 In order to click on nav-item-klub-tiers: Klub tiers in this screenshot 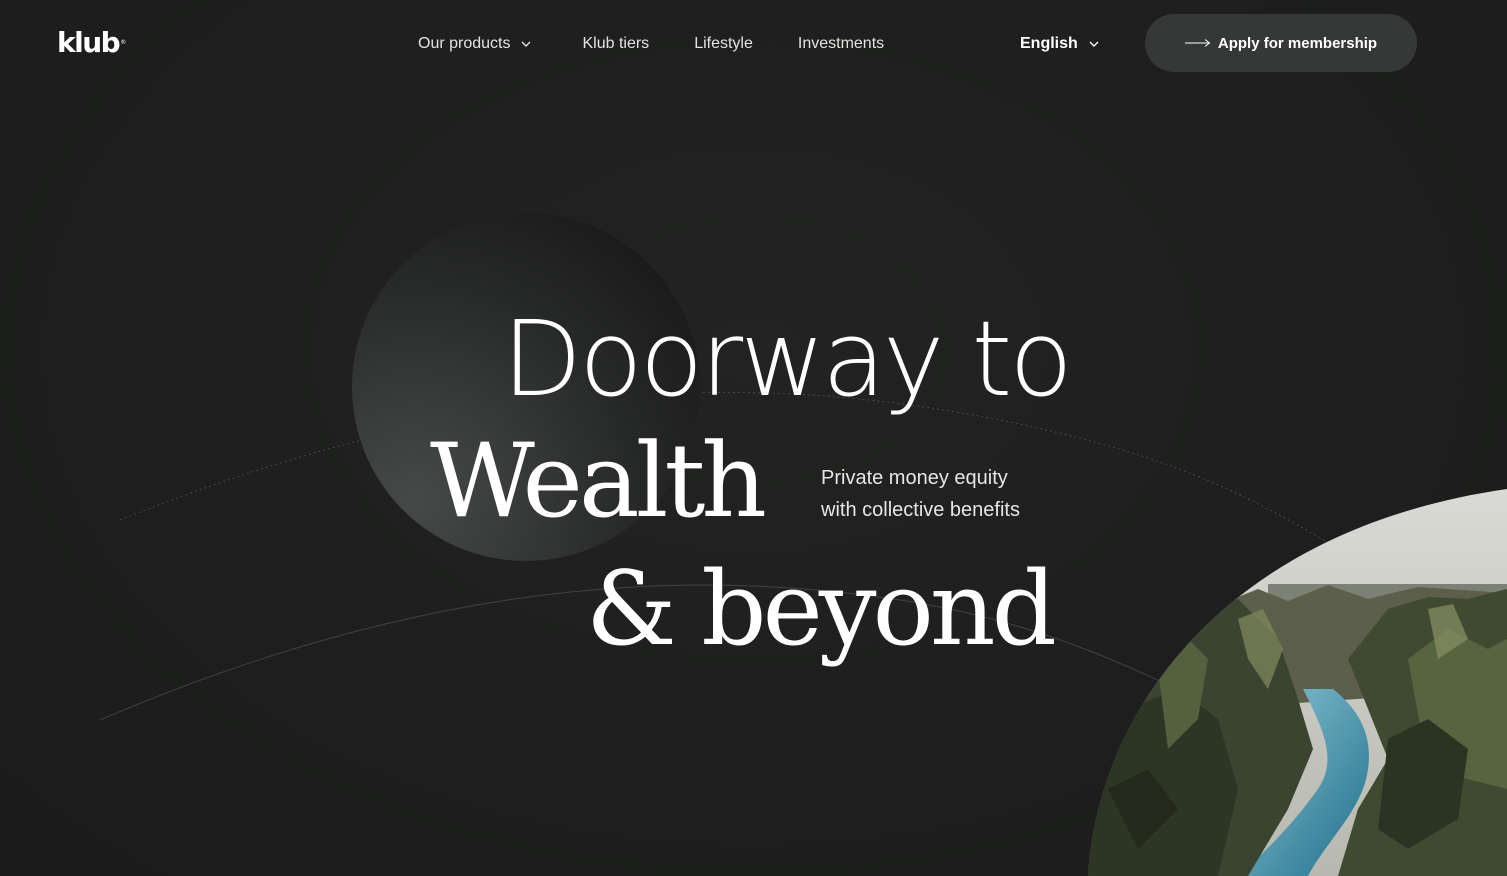, I will do `click(615, 44)`.